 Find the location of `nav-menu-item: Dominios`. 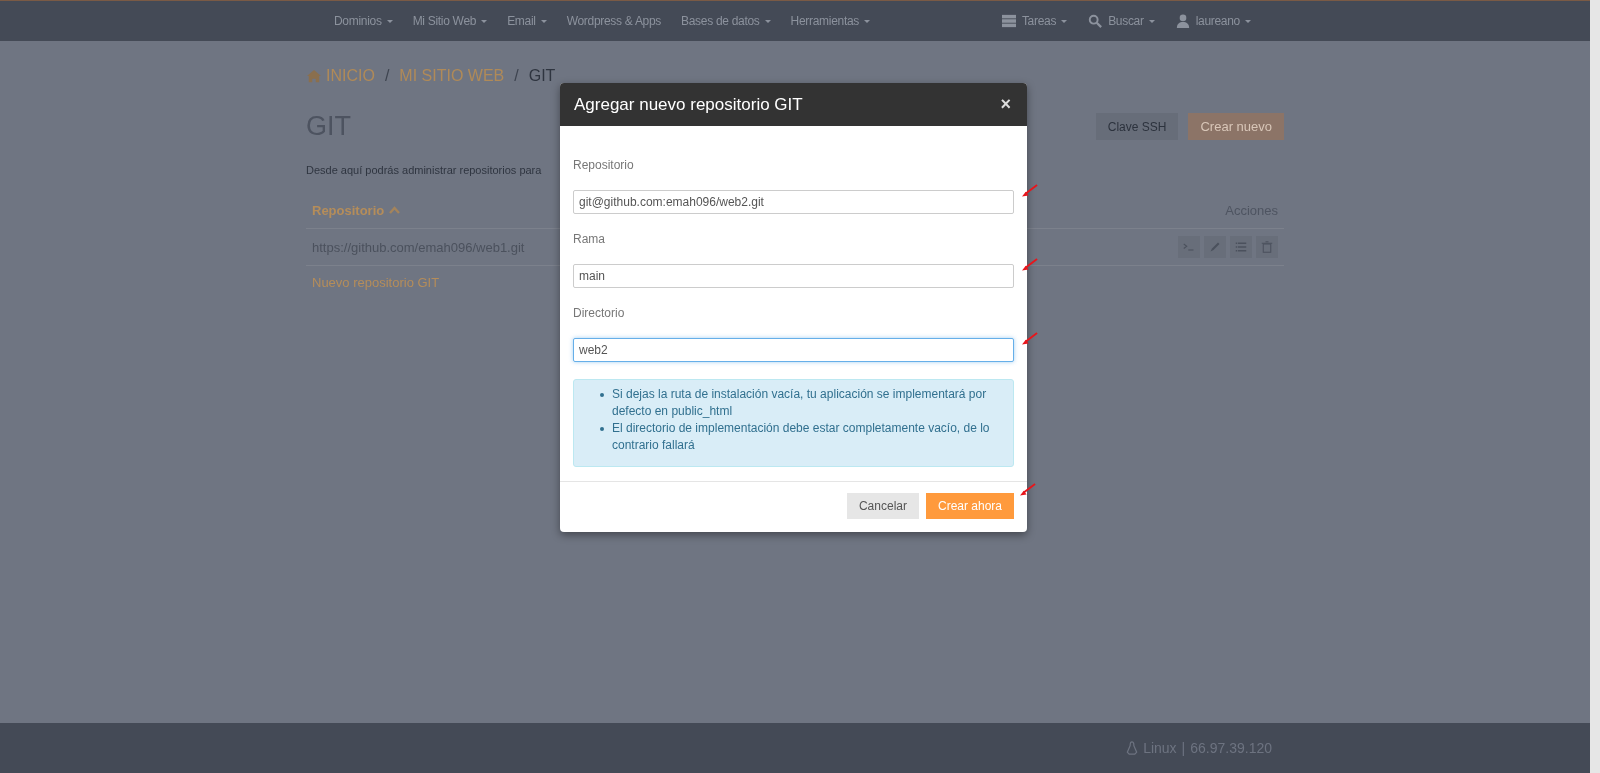

nav-menu-item: Dominios is located at coordinates (363, 21).